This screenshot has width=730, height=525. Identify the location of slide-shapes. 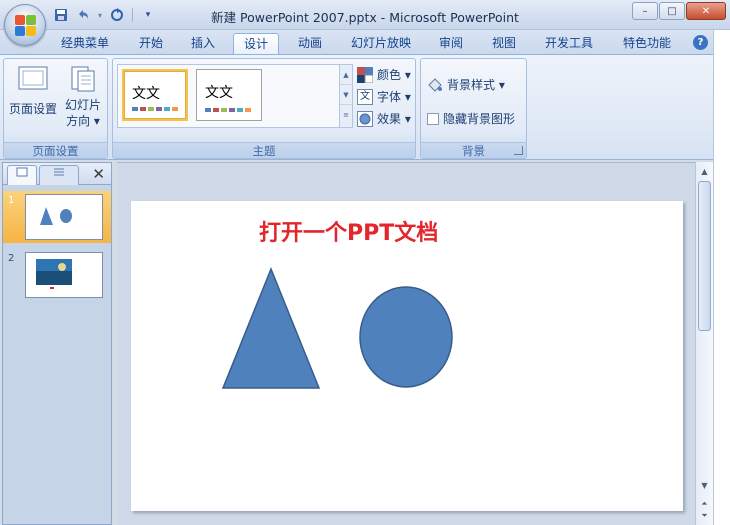
(337, 327).